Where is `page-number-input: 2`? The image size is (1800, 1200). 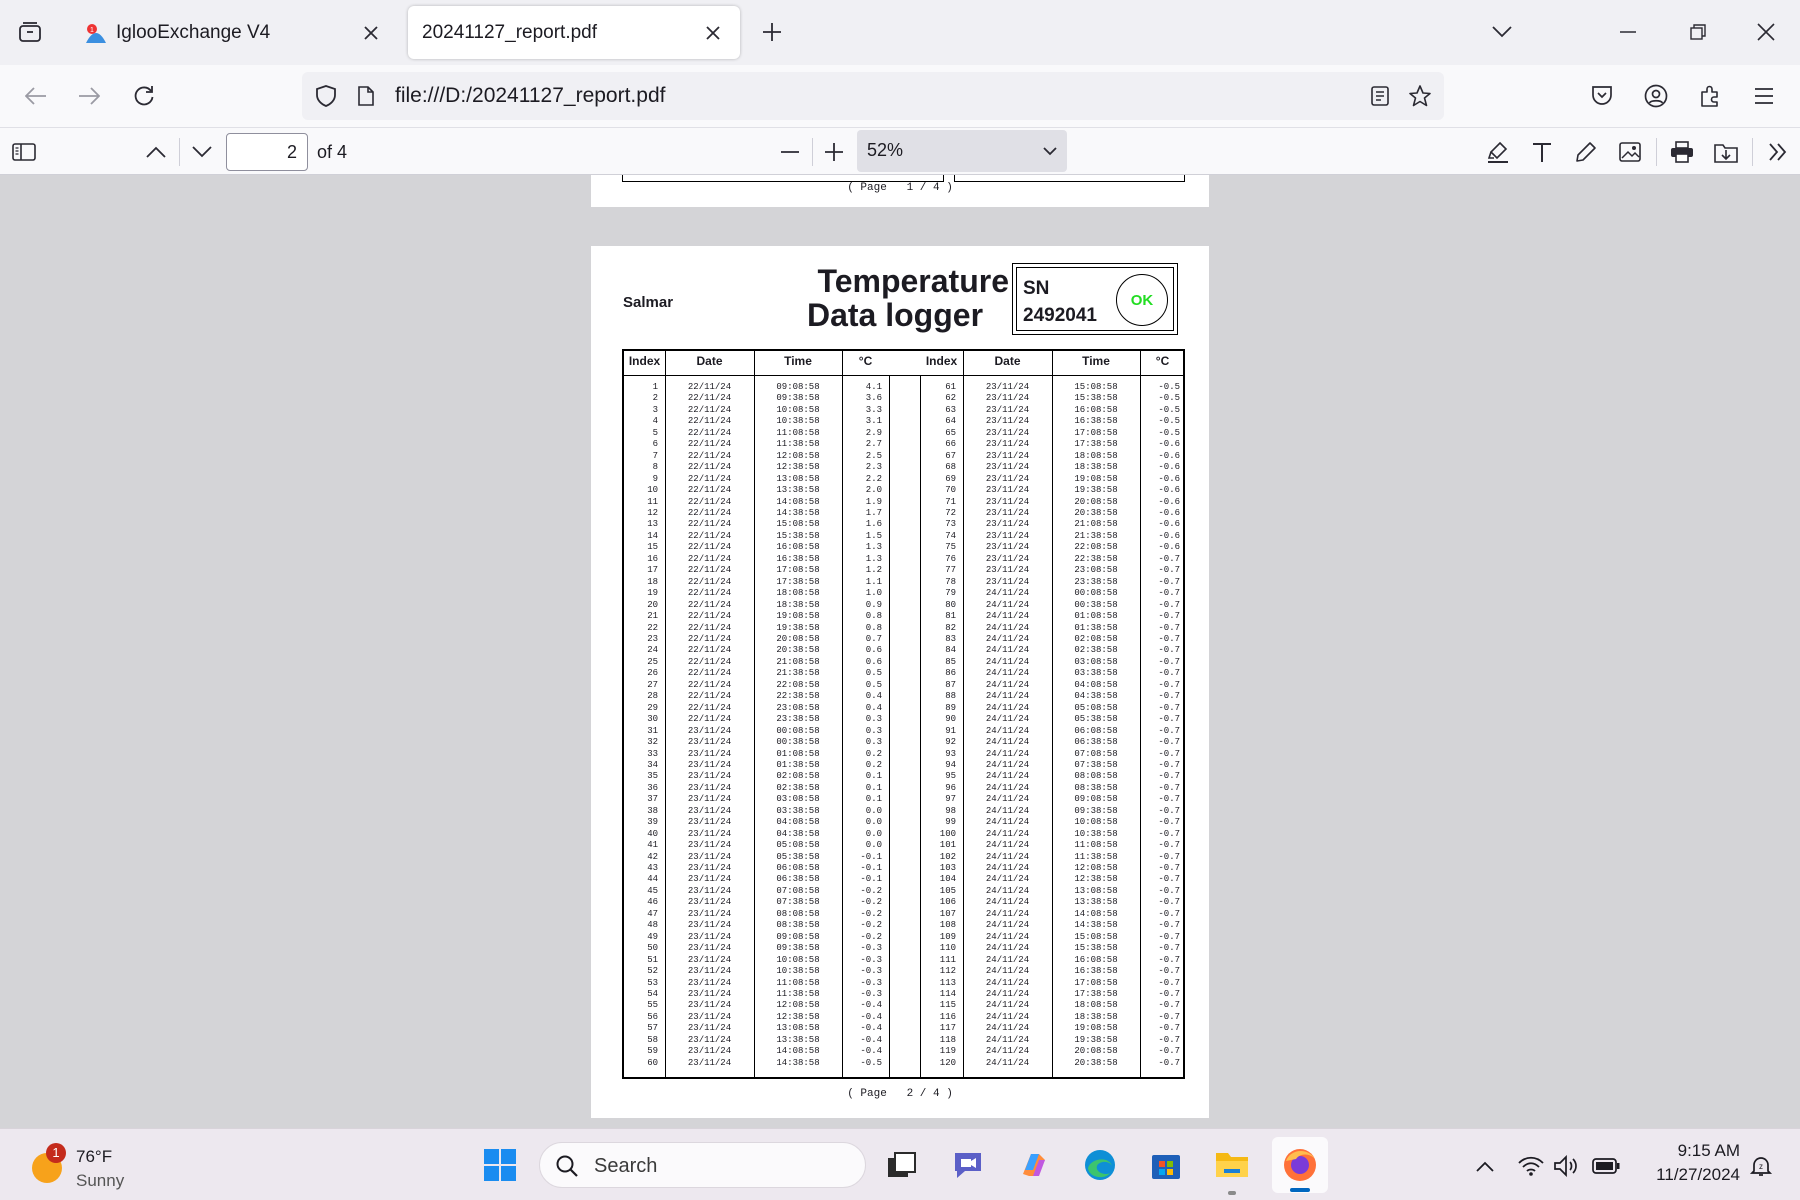
page-number-input: 2 is located at coordinates (267, 152).